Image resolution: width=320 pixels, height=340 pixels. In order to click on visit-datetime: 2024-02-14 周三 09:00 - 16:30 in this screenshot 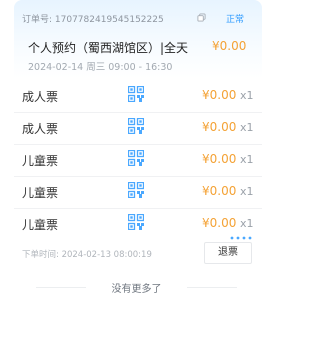, I will do `click(100, 67)`.